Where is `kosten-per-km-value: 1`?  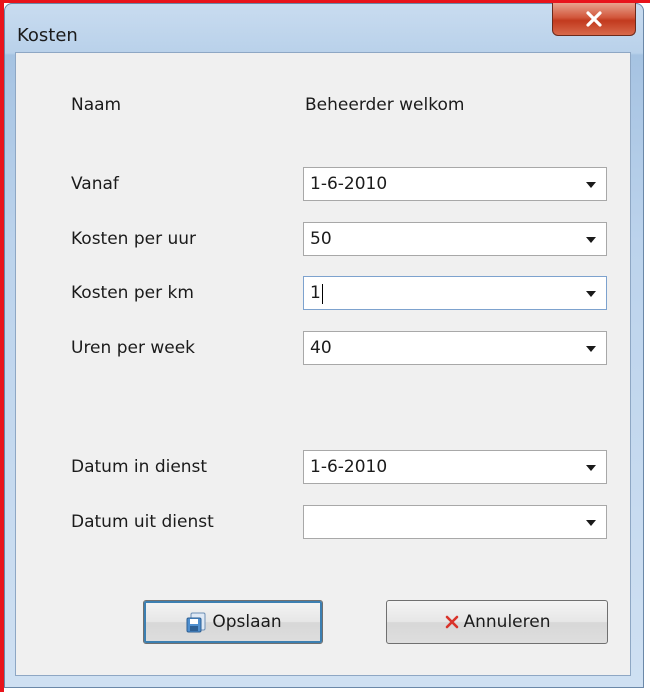 kosten-per-km-value: 1 is located at coordinates (315, 293).